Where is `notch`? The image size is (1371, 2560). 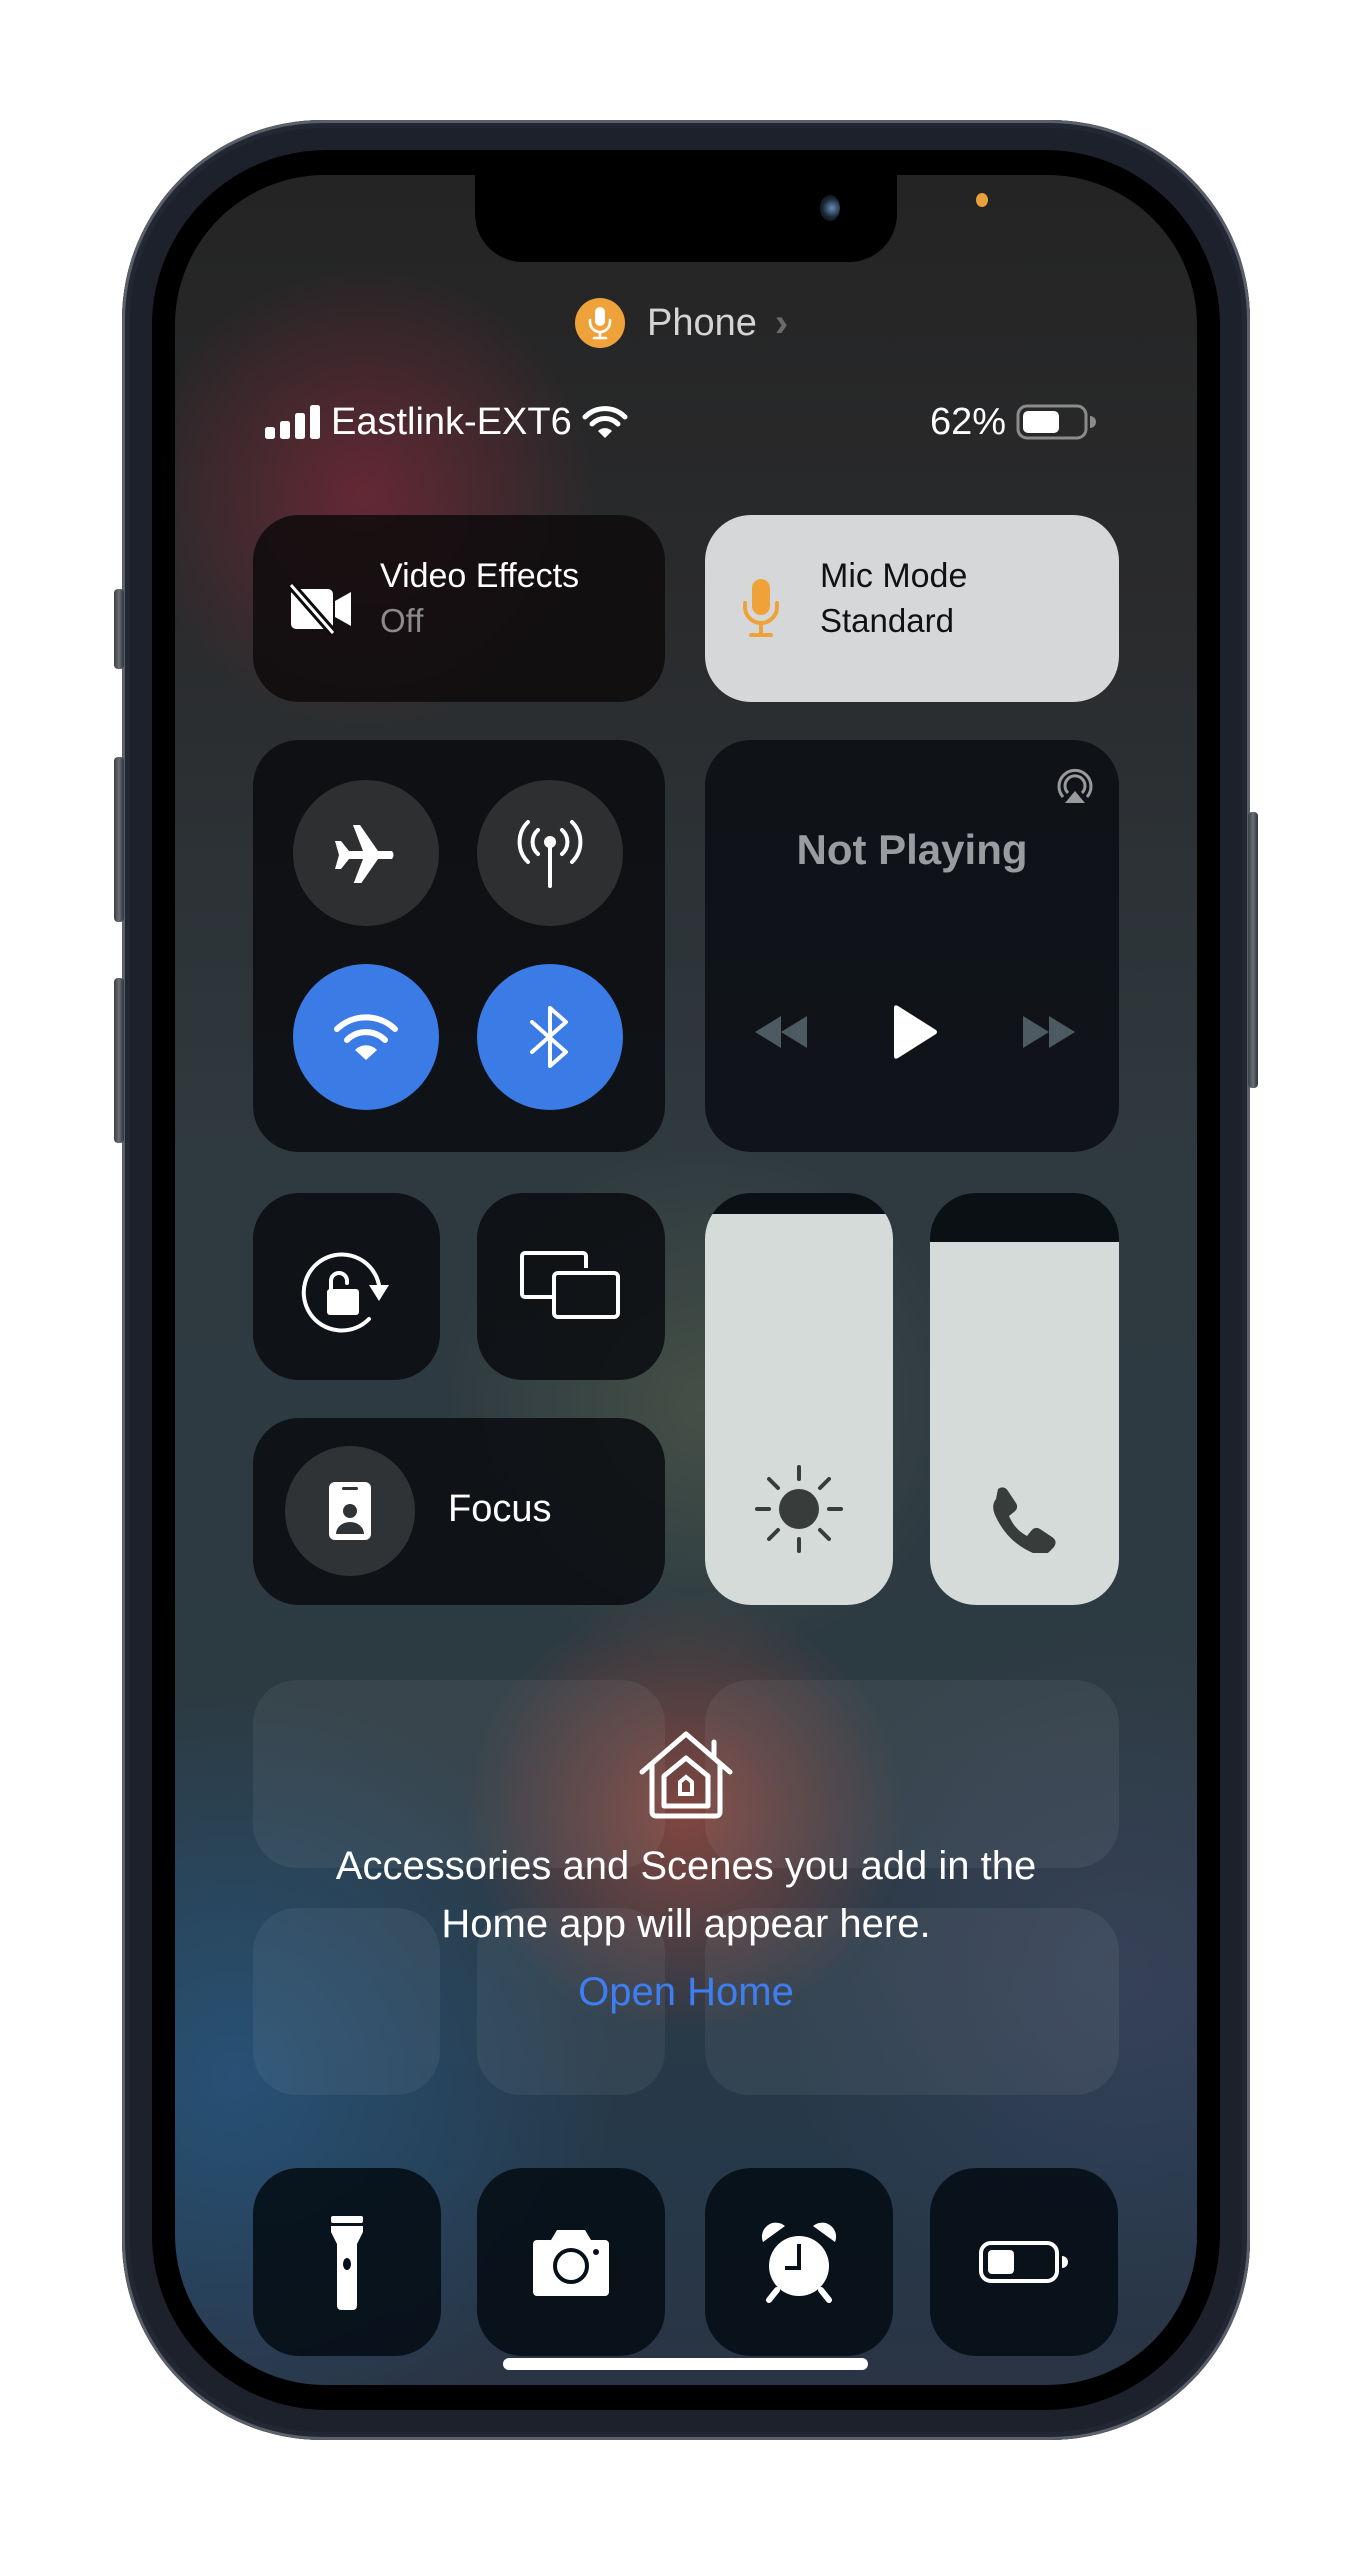
notch is located at coordinates (686, 218).